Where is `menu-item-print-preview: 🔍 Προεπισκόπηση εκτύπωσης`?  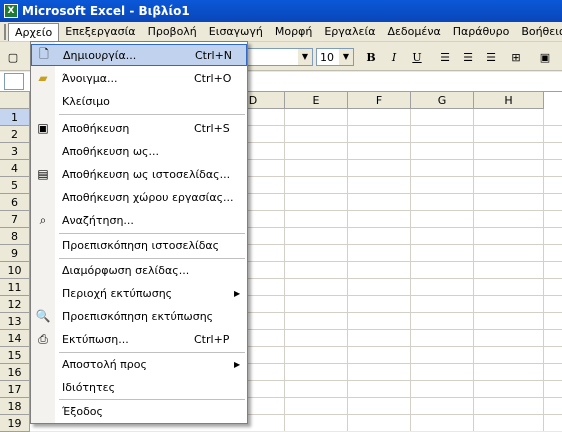
menu-item-print-preview: 🔍 Προεπισκόπηση εκτύπωσης is located at coordinates (139, 316).